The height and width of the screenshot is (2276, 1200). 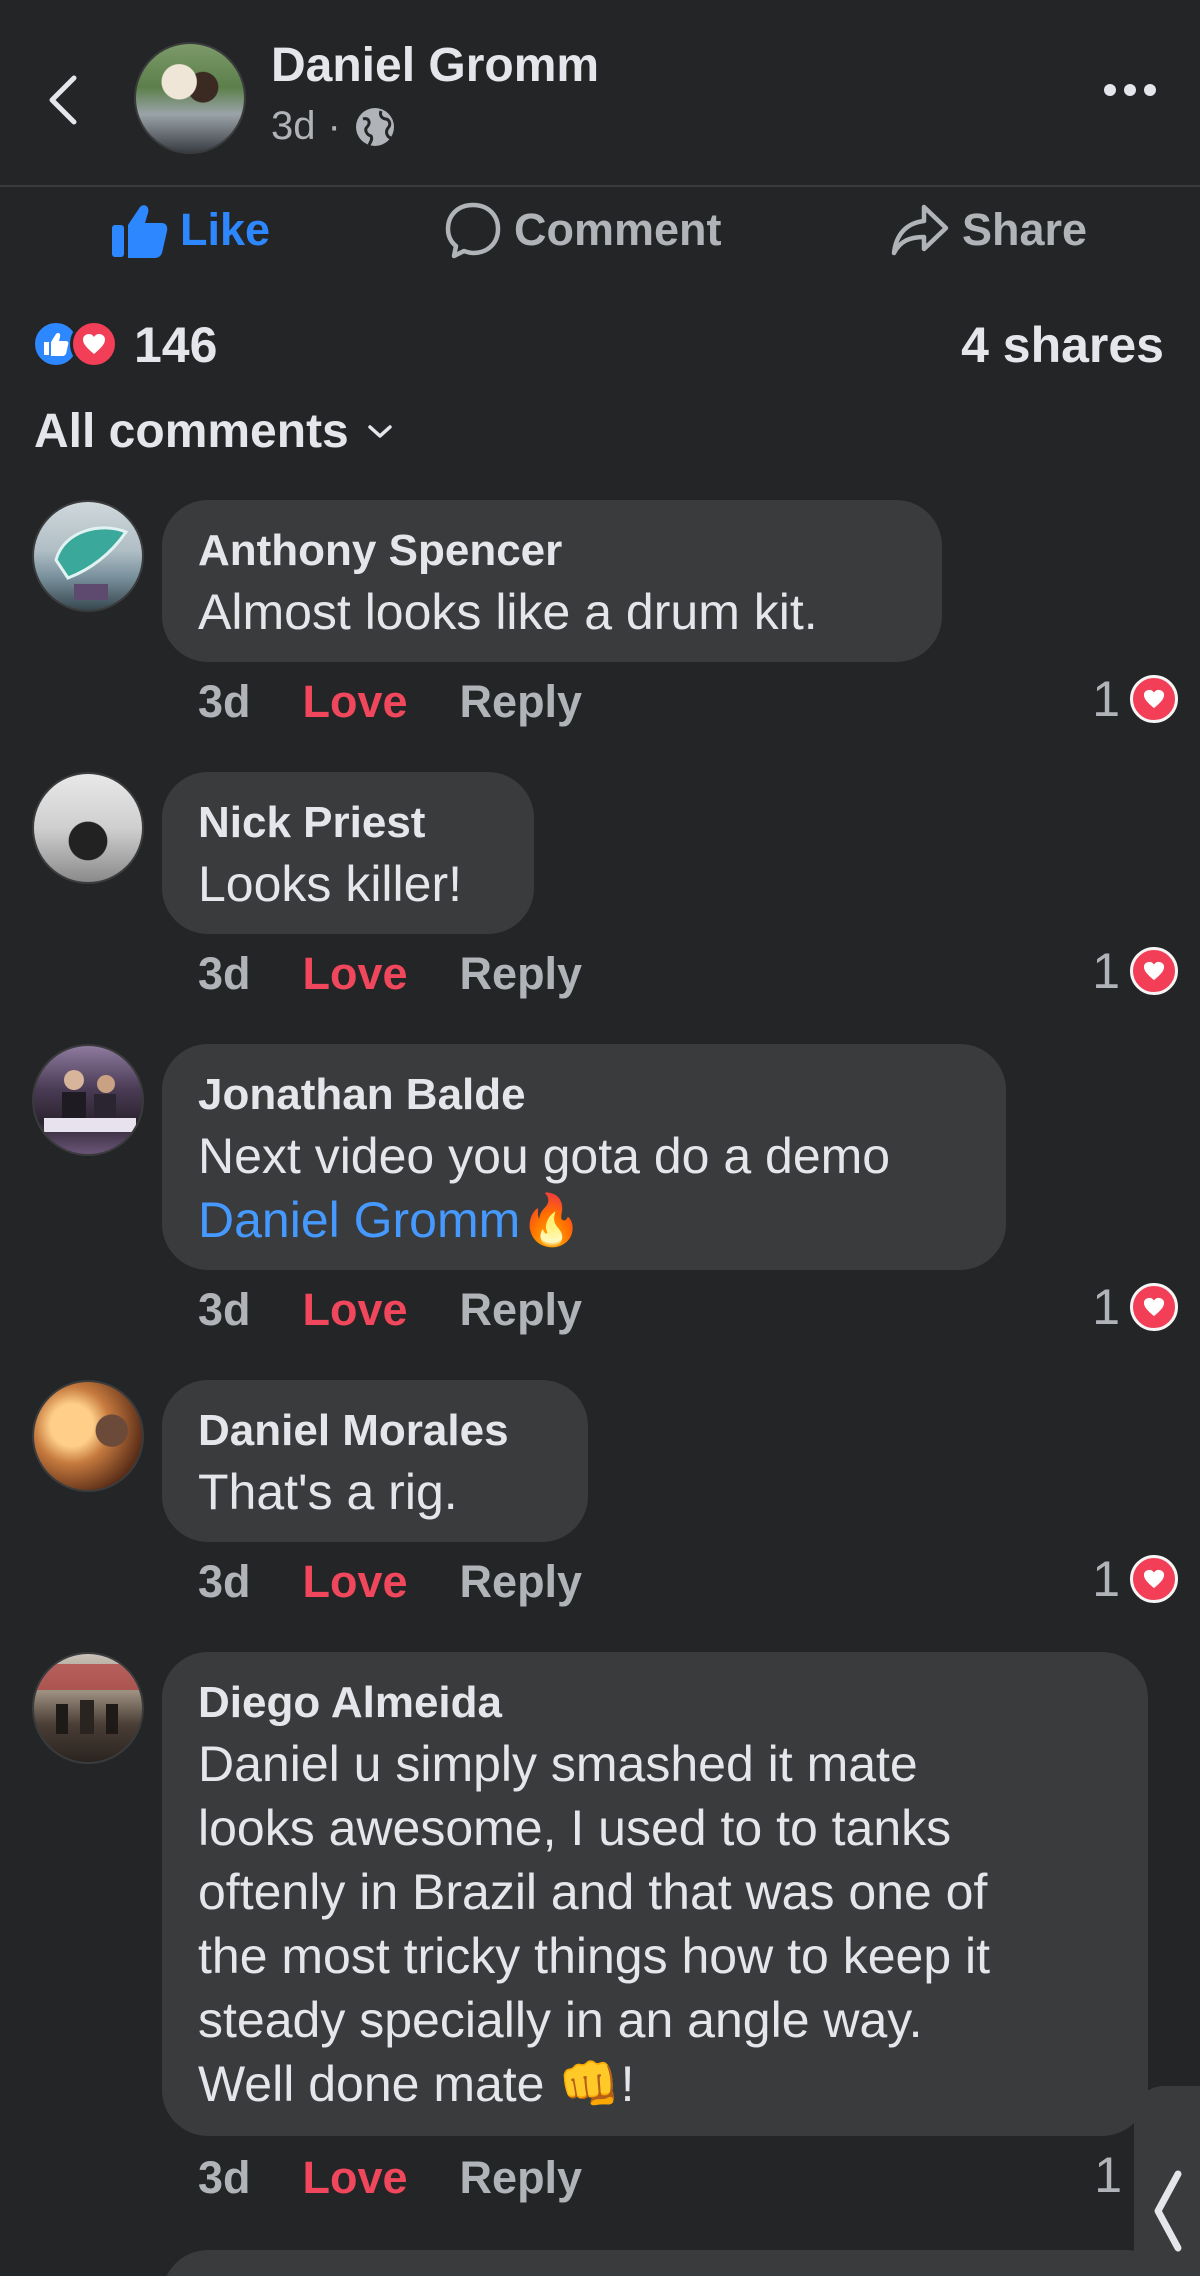 I want to click on post-action-bar: Like Comment Share, so click(x=600, y=230).